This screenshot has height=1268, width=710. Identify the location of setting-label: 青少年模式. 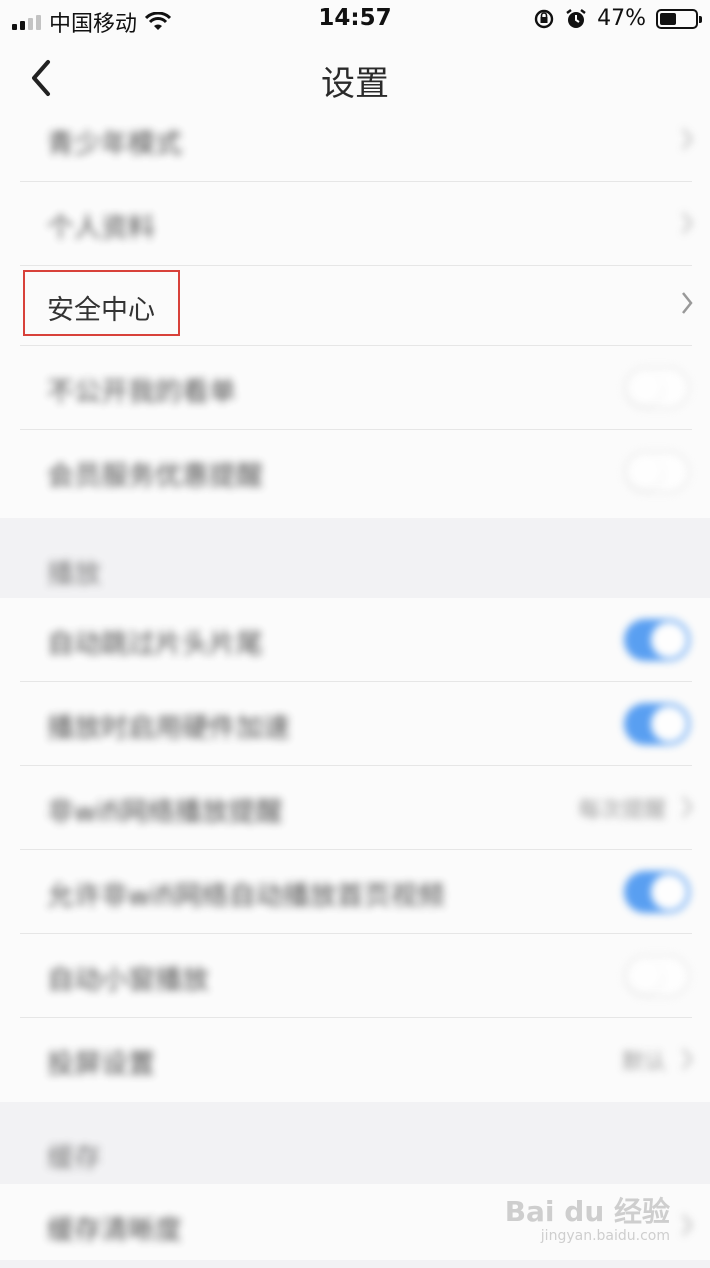
(114, 144).